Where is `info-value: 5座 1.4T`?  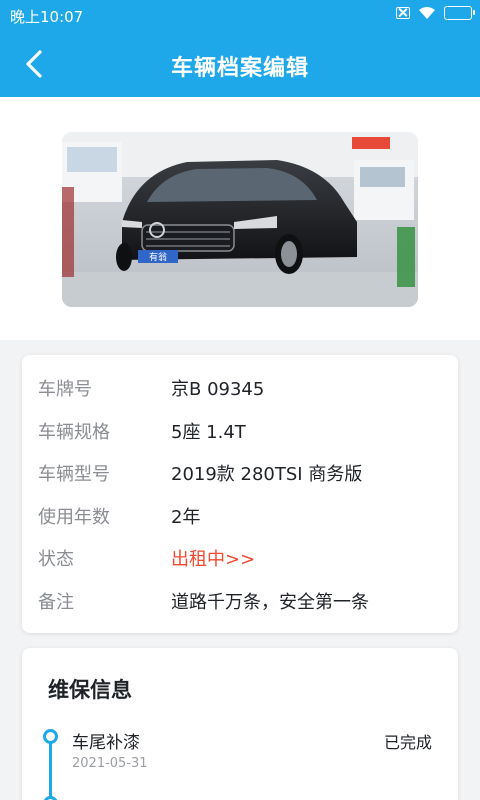 info-value: 5座 1.4T is located at coordinates (208, 432).